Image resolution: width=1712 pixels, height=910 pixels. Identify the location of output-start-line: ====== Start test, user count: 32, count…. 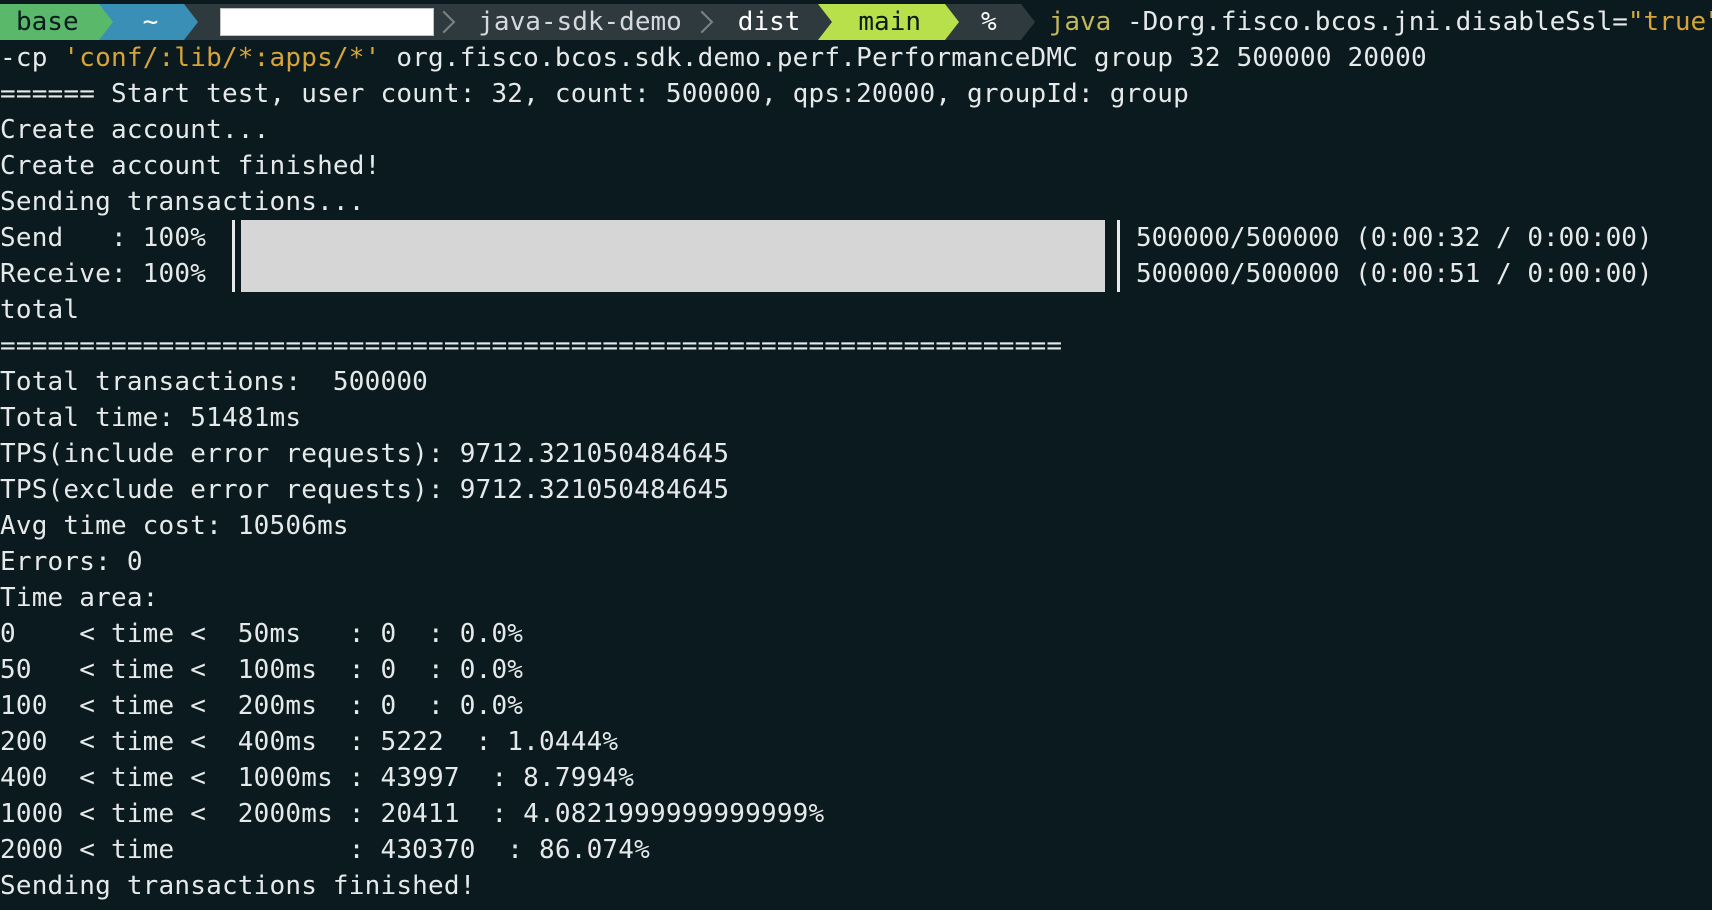
(594, 94).